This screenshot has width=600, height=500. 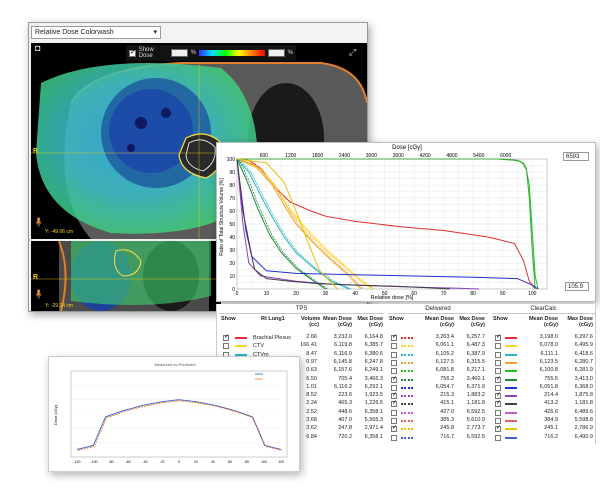 I want to click on coronal-ct-image, so click(x=126, y=276).